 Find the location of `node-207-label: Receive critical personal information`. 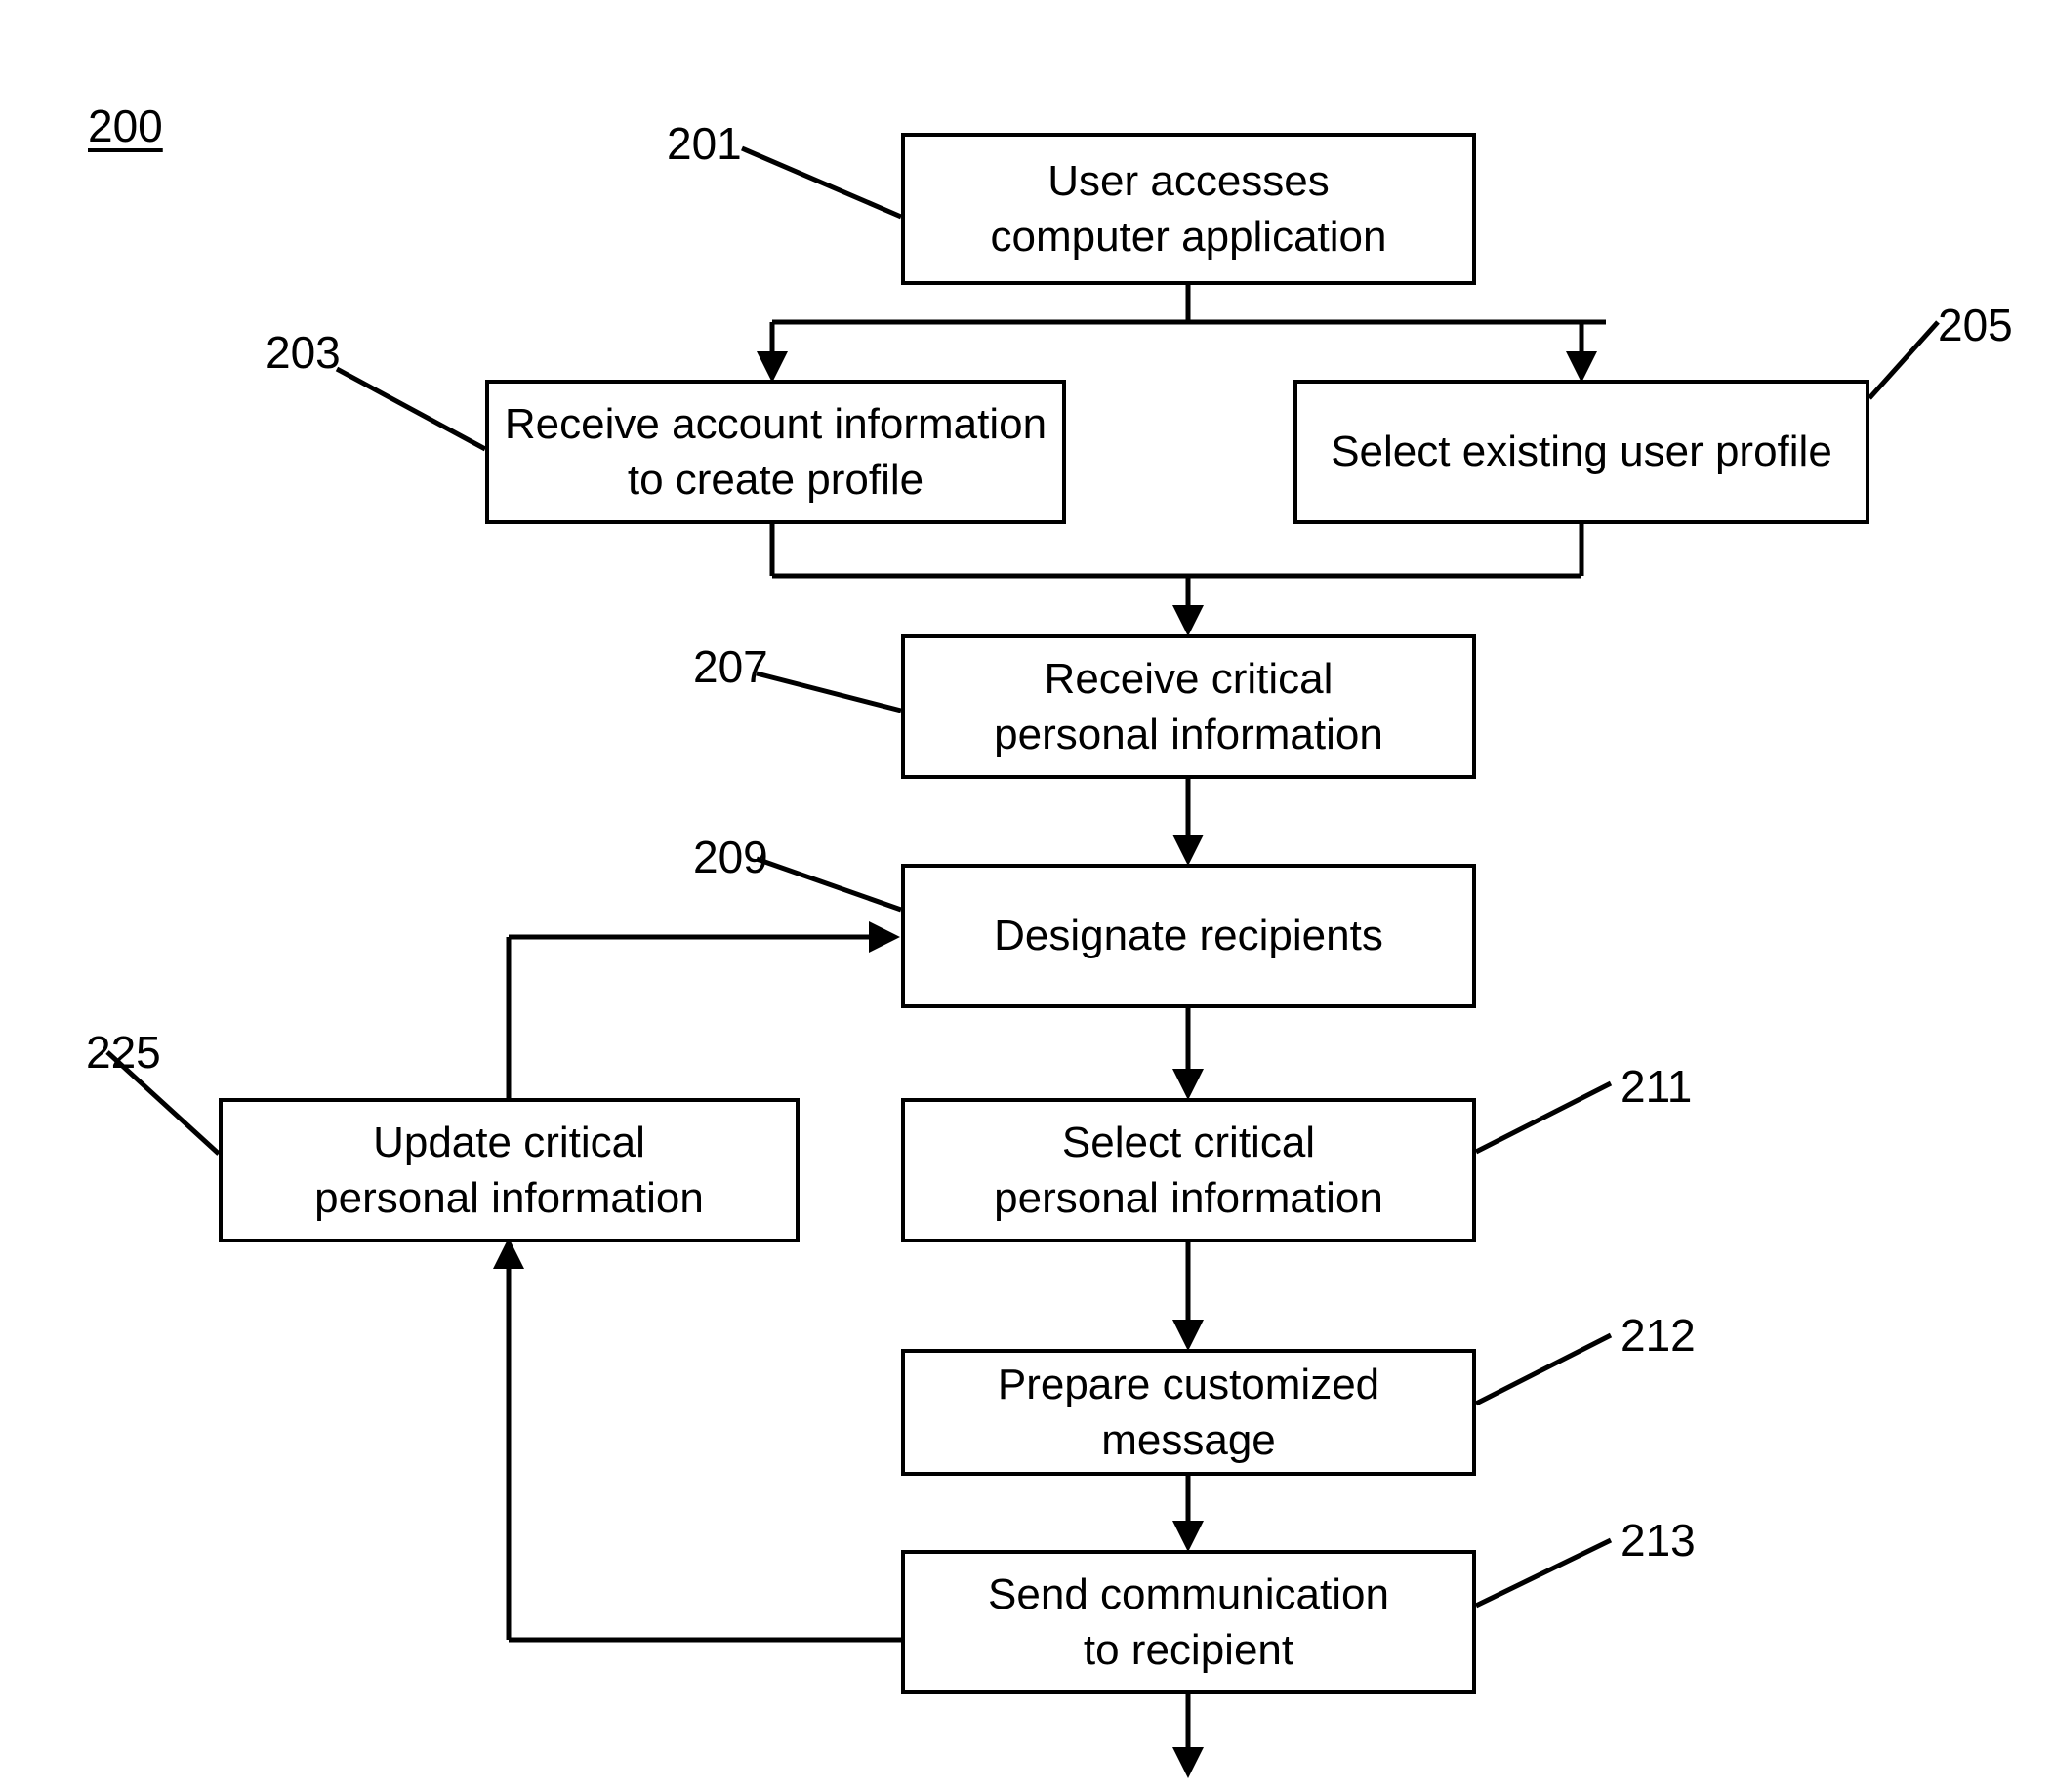

node-207-label: Receive critical personal information is located at coordinates (1188, 706).